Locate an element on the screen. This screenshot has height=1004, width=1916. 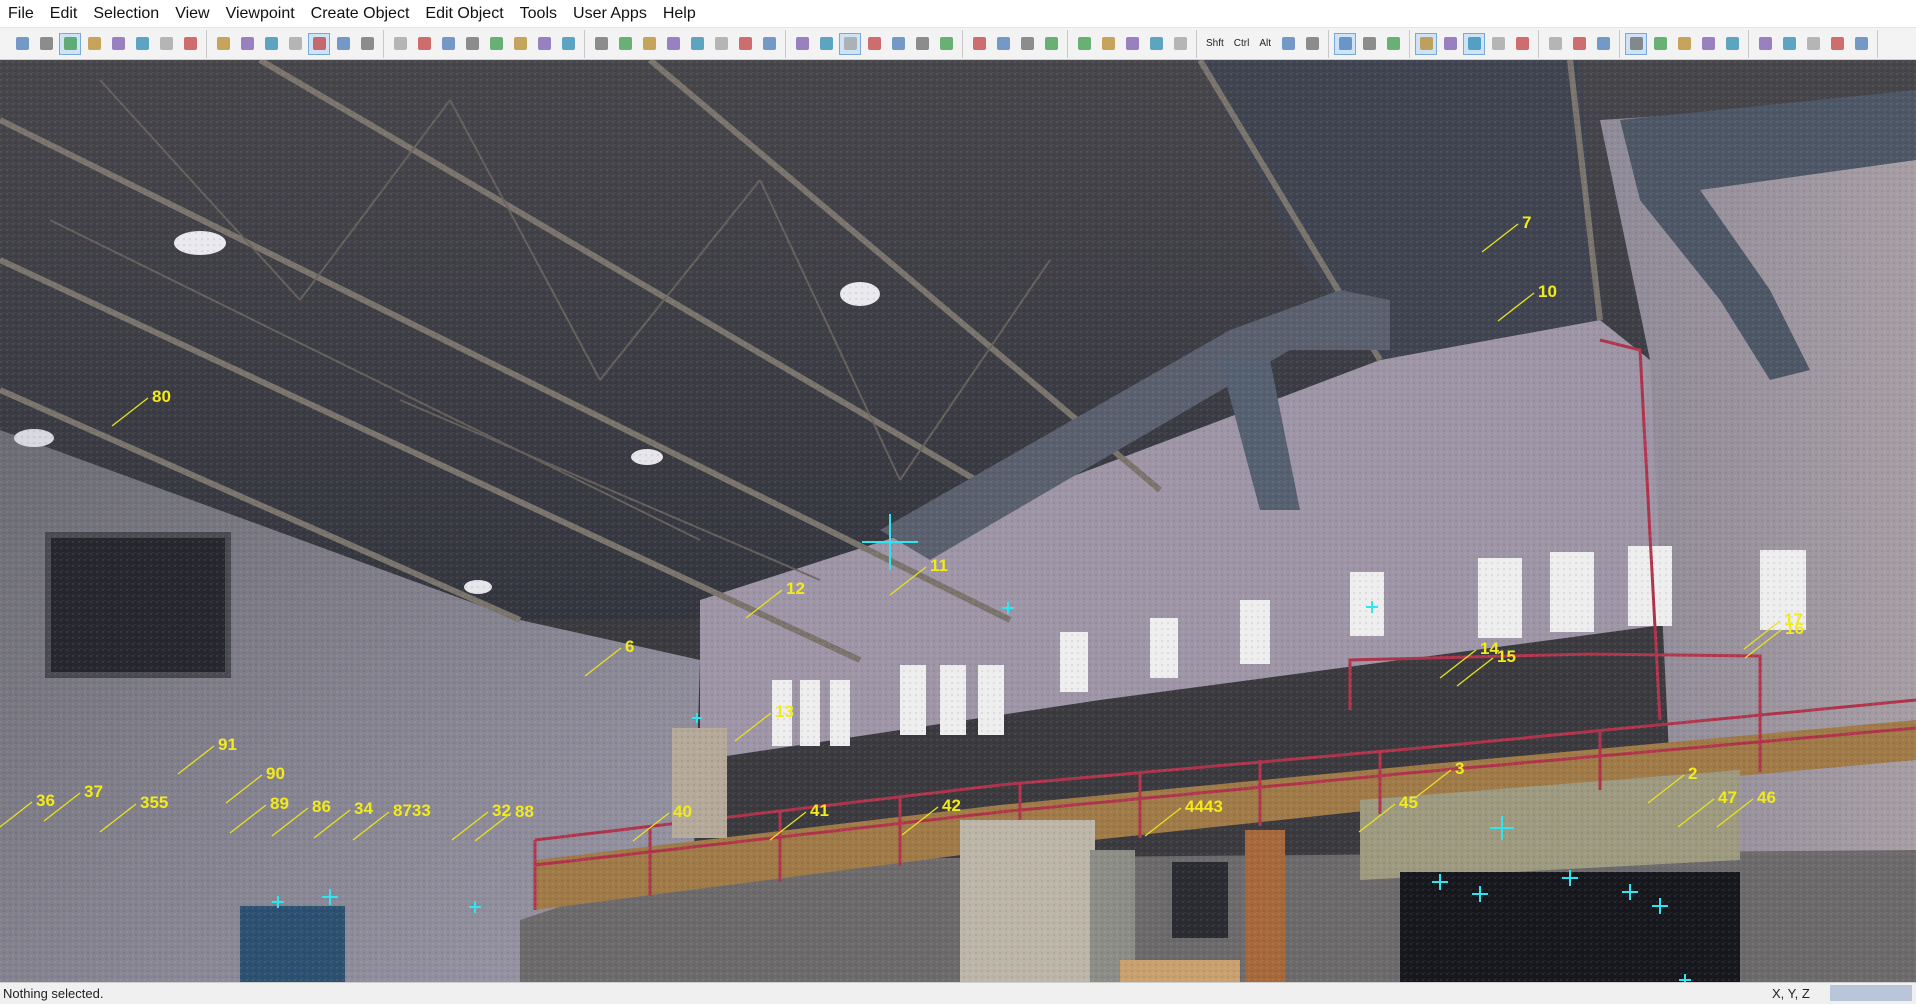
move-cross-button is located at coordinates (142, 44).